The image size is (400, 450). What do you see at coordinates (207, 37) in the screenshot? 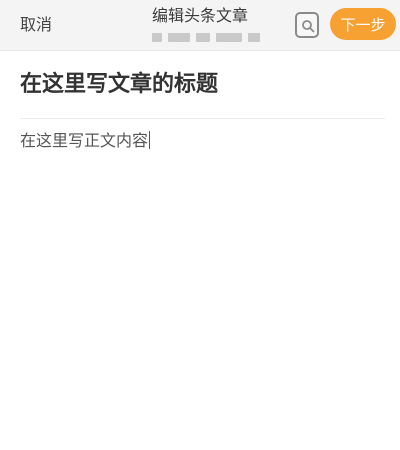
I see `blurred-account-name` at bounding box center [207, 37].